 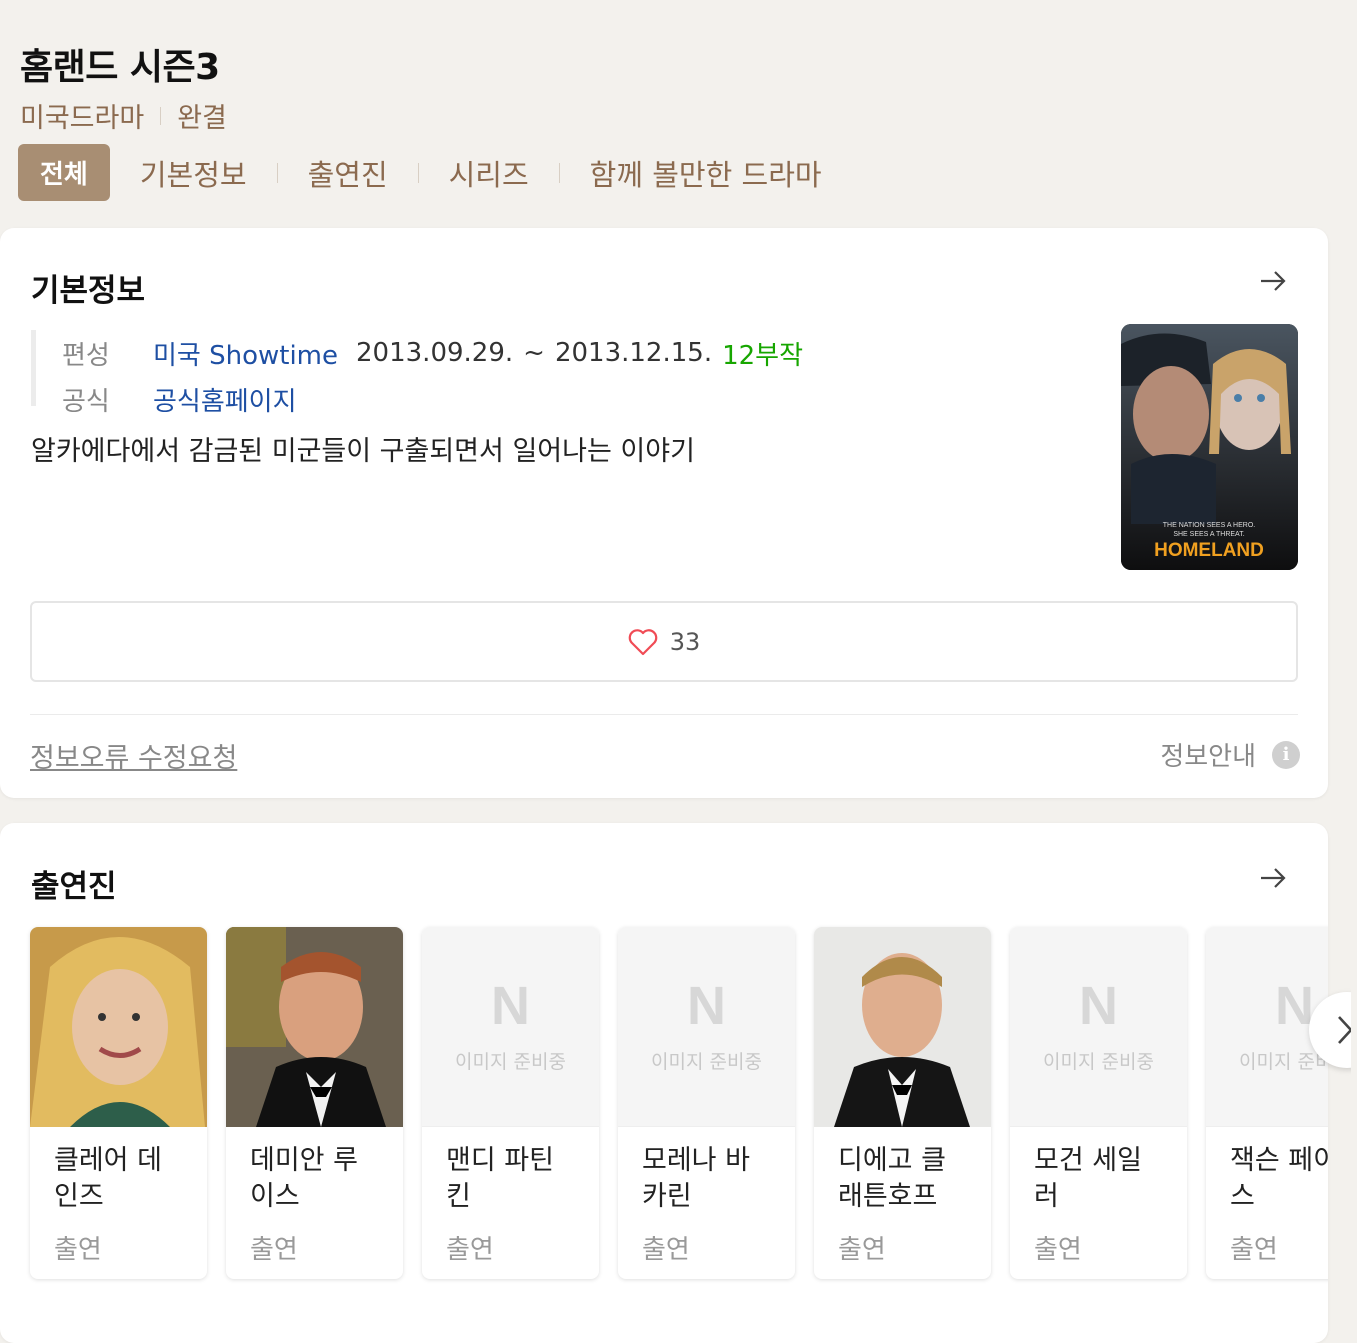 I want to click on cast-item: 클레어 데인즈 출연, so click(x=118, y=1103).